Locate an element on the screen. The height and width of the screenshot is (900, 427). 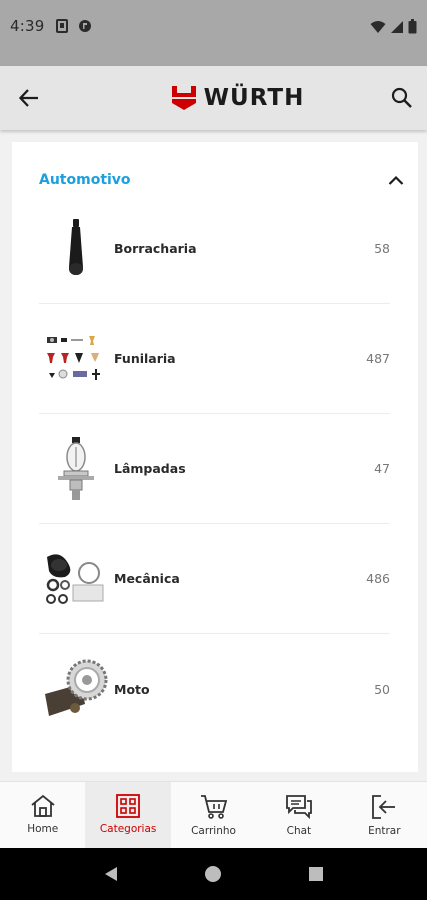
battery-icon is located at coordinates (412, 26).